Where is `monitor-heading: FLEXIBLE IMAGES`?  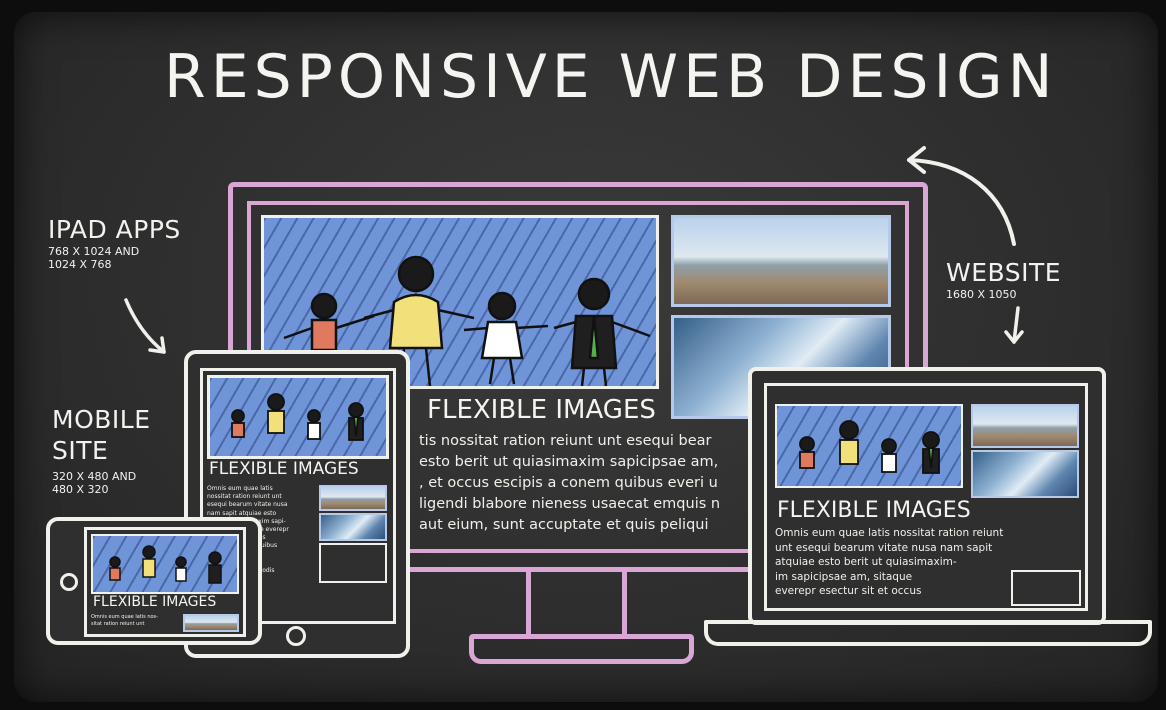 monitor-heading: FLEXIBLE IMAGES is located at coordinates (541, 410).